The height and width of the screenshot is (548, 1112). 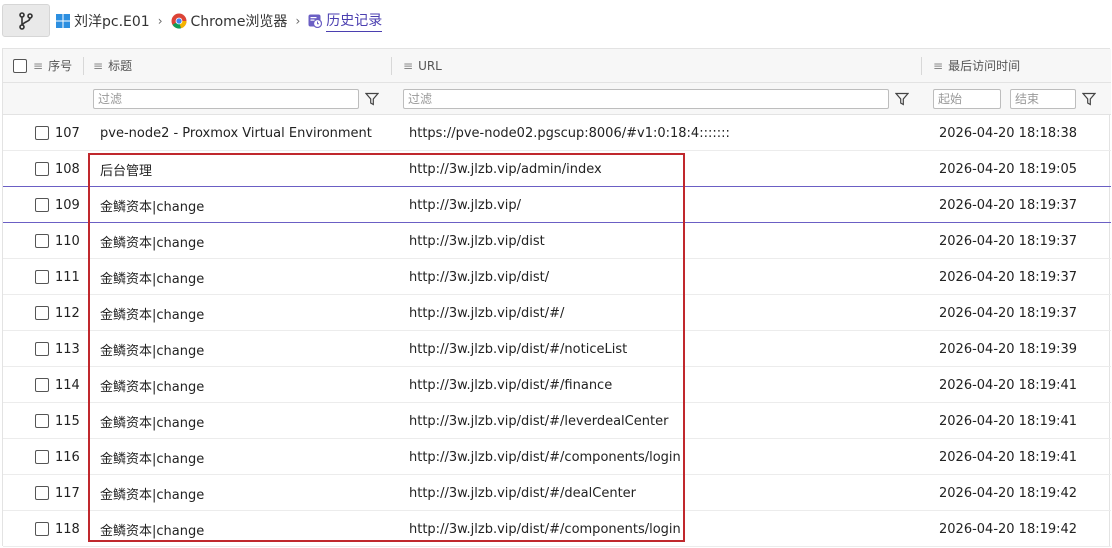 What do you see at coordinates (67, 277) in the screenshot?
I see `row-index: 111` at bounding box center [67, 277].